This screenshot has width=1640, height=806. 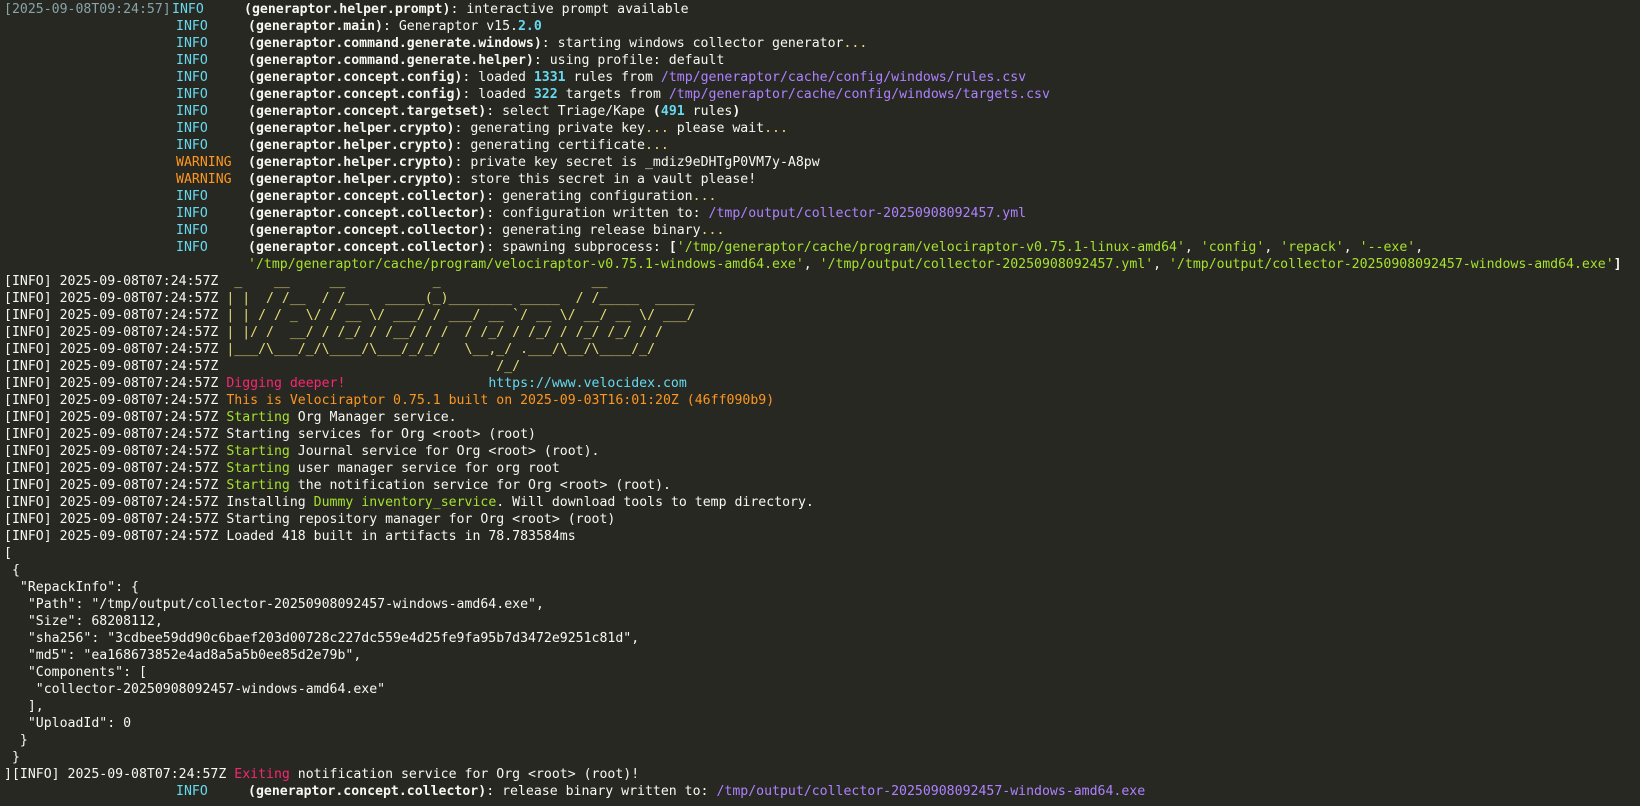 What do you see at coordinates (822, 366) in the screenshot?
I see `velociraptor-logo-line: [INFO] 2025-09-08T07:24:57Z /_/` at bounding box center [822, 366].